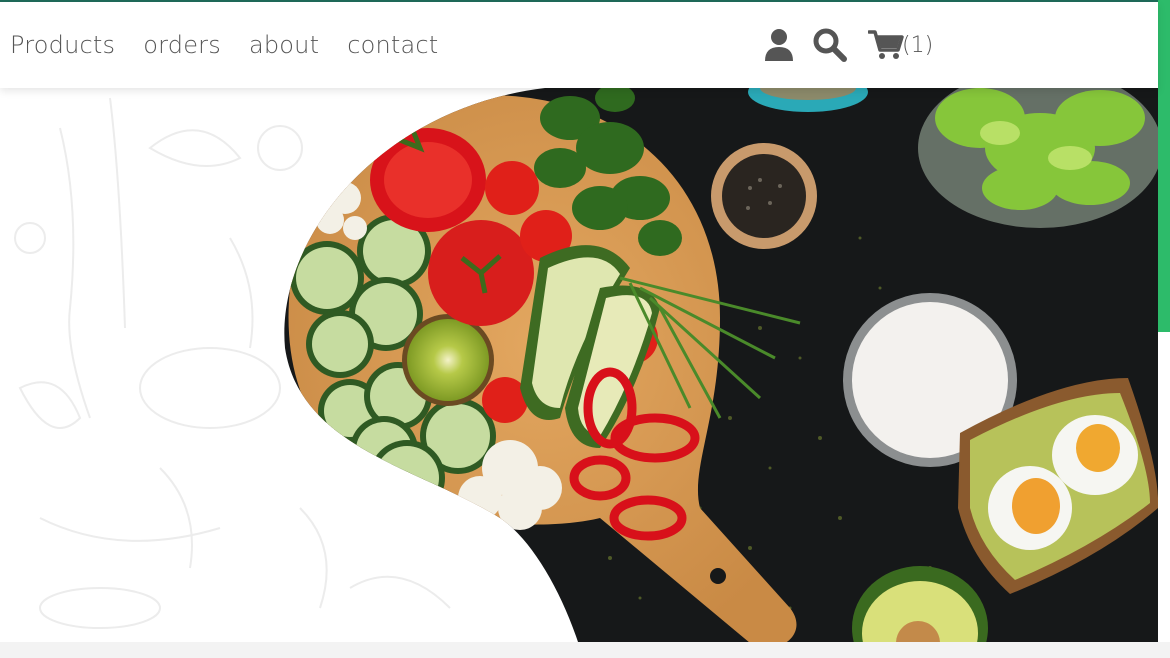  I want to click on main-nav: Products orders about contact, so click(224, 45).